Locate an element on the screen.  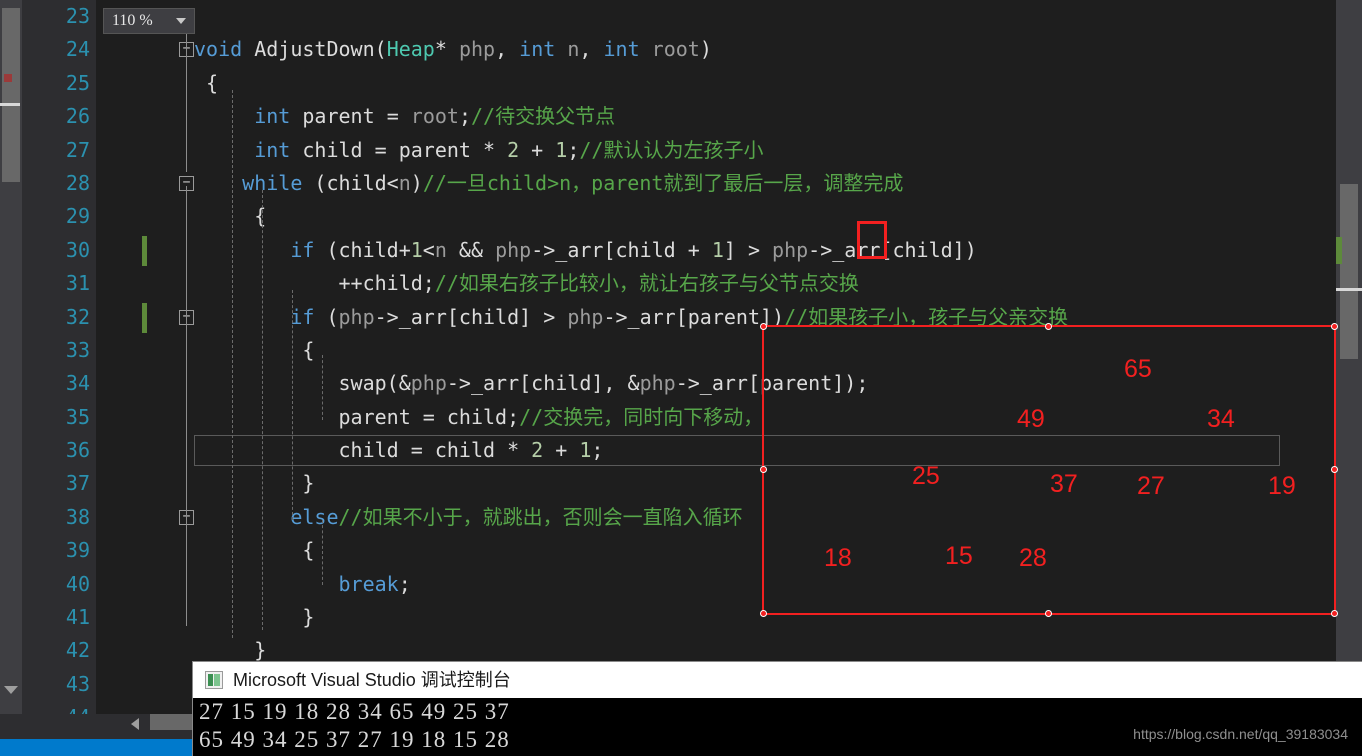
code-line-text: break; is located at coordinates (374, 583).